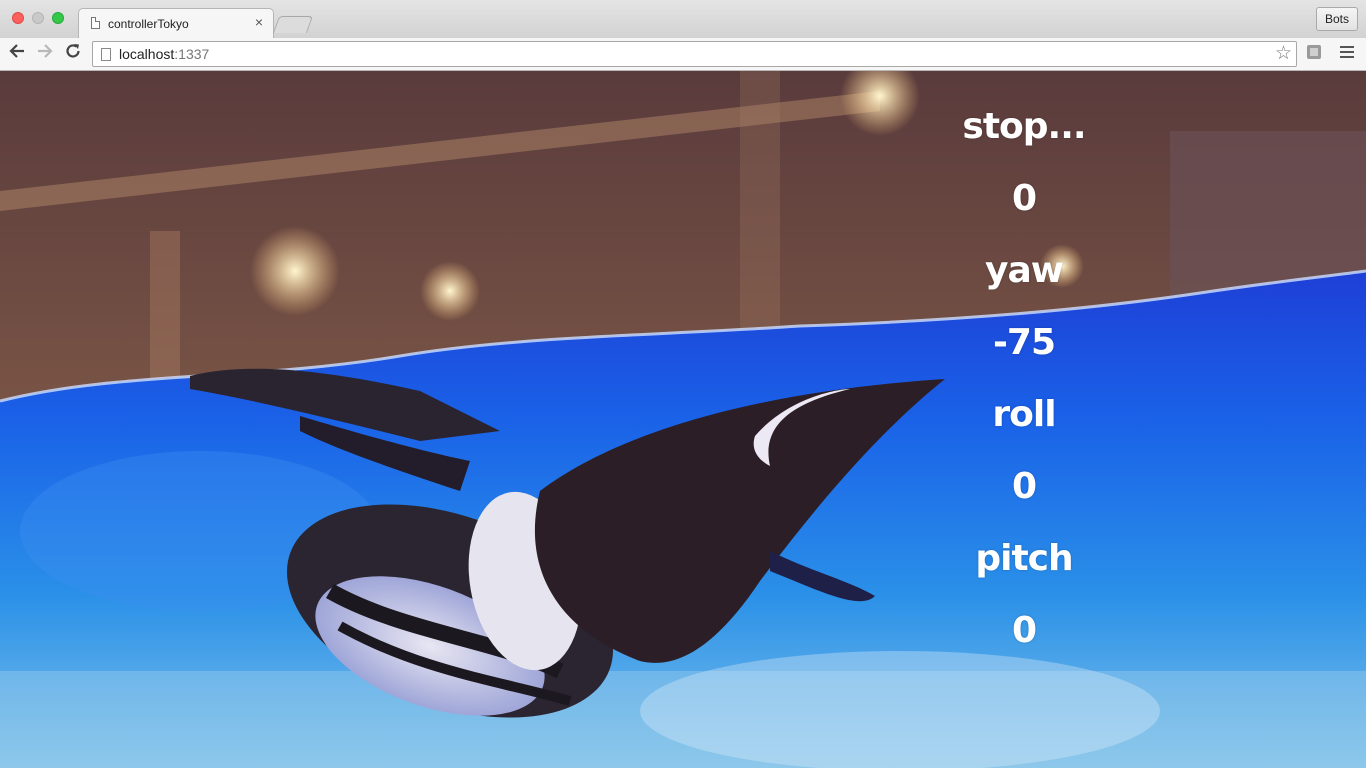 This screenshot has height=768, width=1366. I want to click on browser-titlebar: controllerTokyo × Bots, so click(683, 19).